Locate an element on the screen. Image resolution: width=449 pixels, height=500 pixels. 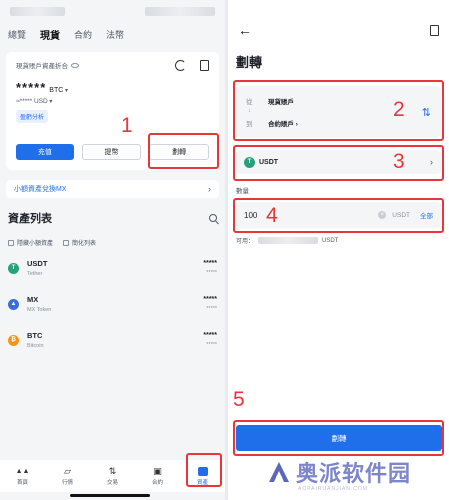
coin-text: BTC Bitcoin is located at coordinates (115, 340).